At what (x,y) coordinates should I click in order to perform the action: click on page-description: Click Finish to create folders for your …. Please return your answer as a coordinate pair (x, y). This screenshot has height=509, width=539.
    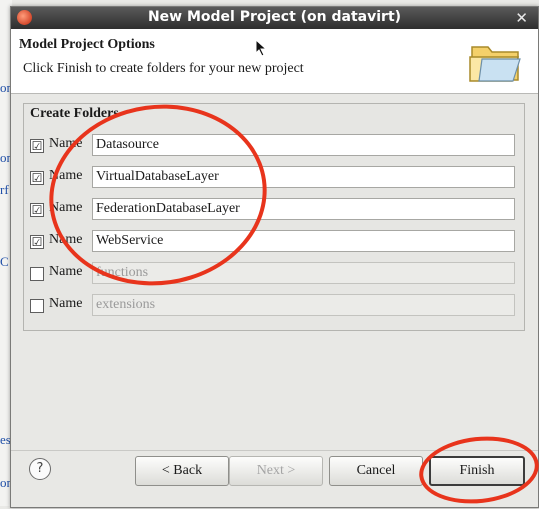
    Looking at the image, I should click on (163, 68).